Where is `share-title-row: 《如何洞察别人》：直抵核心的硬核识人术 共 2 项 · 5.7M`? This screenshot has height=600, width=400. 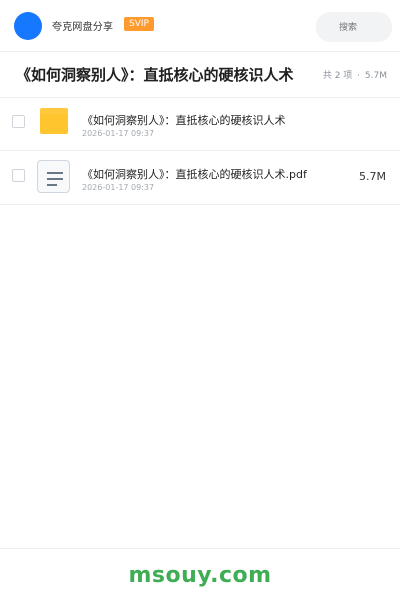 share-title-row: 《如何洞察别人》：直抵核心的硬核识人术 共 2 项 · 5.7M is located at coordinates (200, 75).